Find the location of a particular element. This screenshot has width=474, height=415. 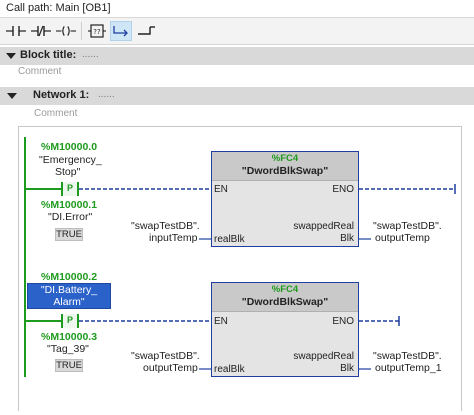

rung2-contact2-tag: "Tag_39" is located at coordinates (68, 349).